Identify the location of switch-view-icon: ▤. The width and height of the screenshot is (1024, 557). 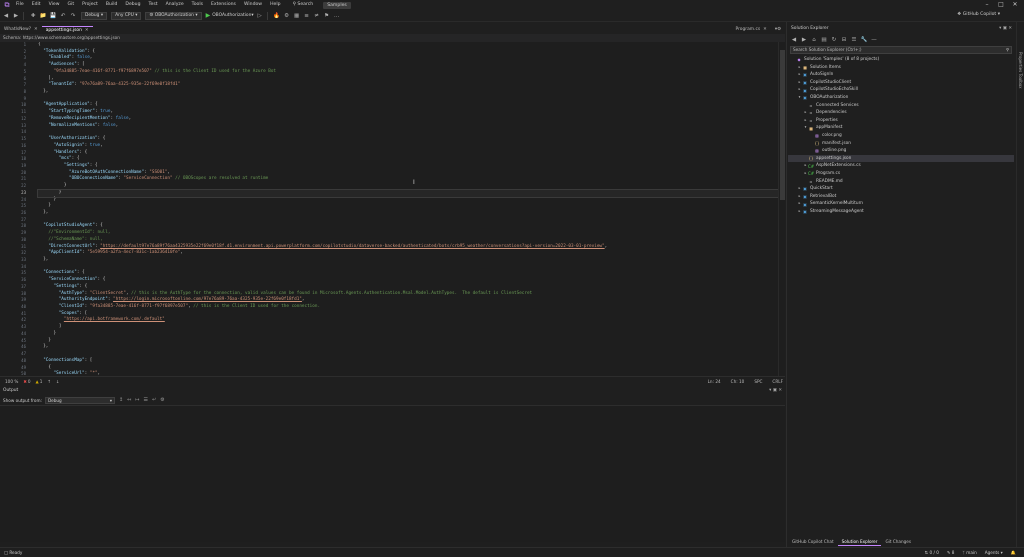
(824, 40).